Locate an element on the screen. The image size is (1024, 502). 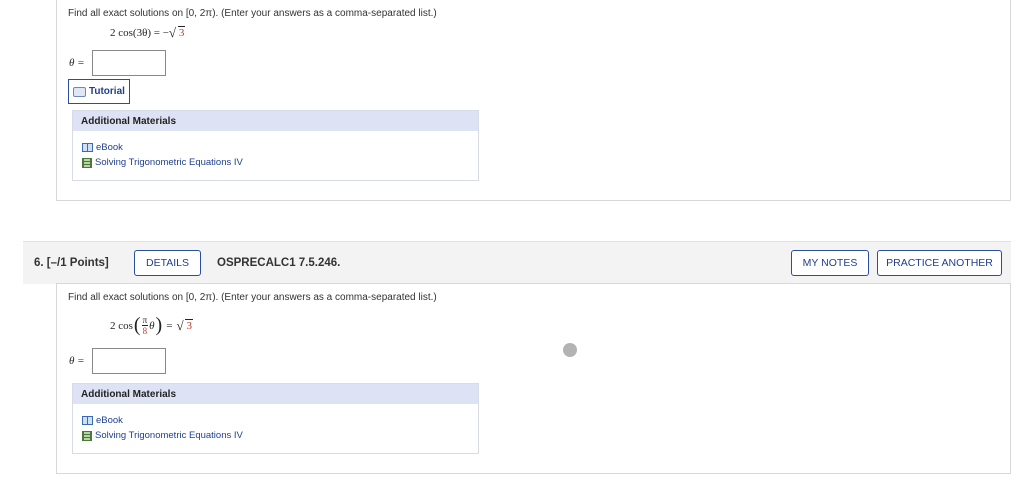
frac-numerator: π is located at coordinates (145, 320).